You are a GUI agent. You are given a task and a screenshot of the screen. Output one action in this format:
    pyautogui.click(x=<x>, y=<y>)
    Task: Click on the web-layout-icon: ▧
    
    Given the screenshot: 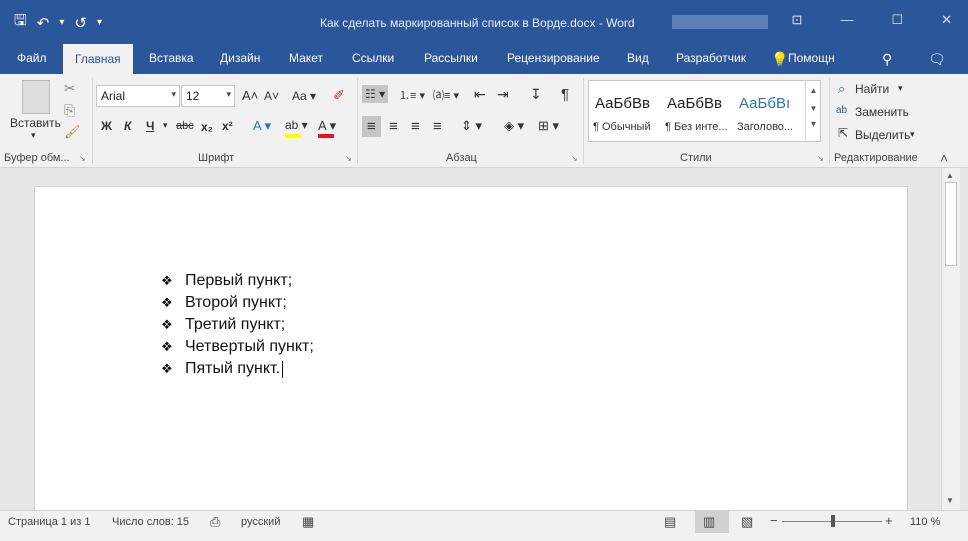 What is the action you would take?
    pyautogui.click(x=747, y=522)
    